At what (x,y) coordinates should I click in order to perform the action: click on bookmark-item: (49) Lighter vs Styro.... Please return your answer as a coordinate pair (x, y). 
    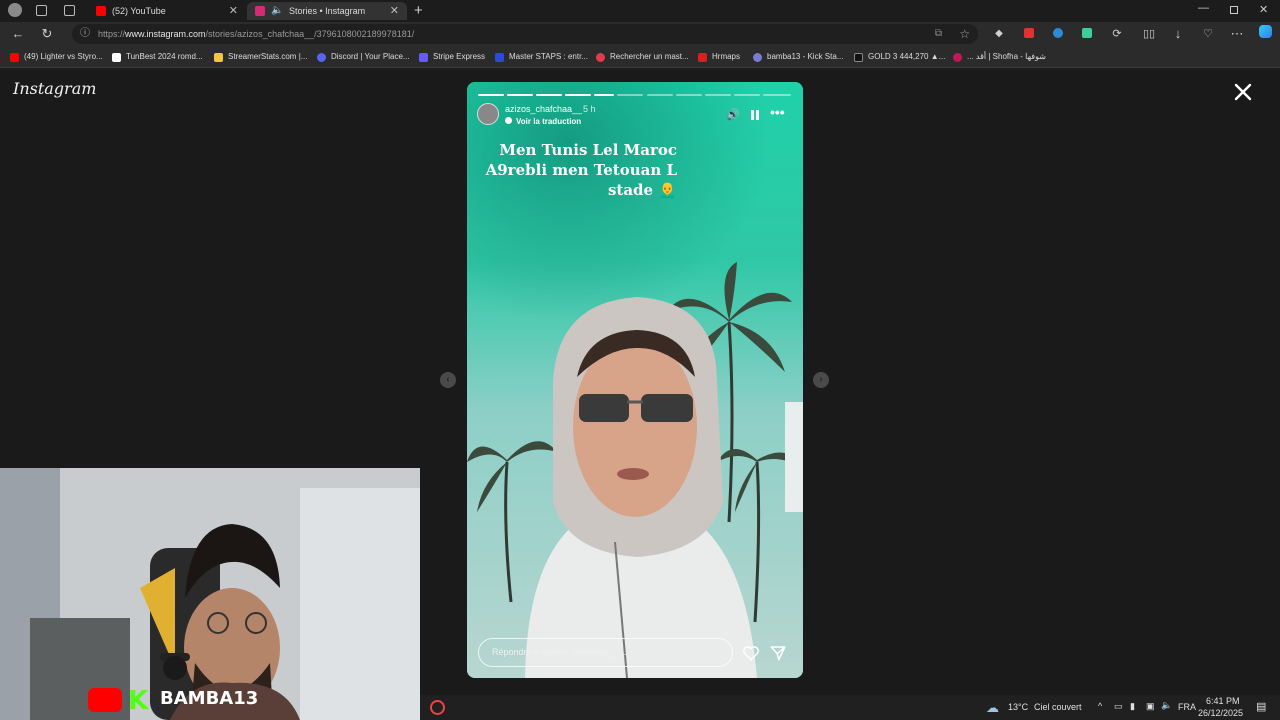
    Looking at the image, I should click on (56, 57).